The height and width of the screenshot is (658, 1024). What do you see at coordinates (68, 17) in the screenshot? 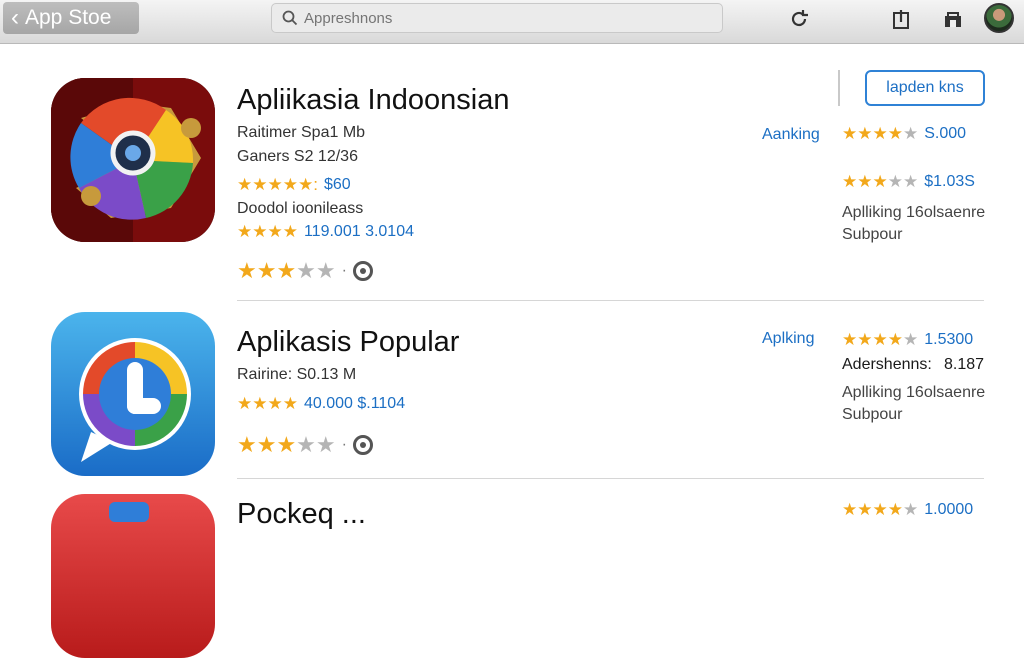
I see `back-label: App Stoe` at bounding box center [68, 17].